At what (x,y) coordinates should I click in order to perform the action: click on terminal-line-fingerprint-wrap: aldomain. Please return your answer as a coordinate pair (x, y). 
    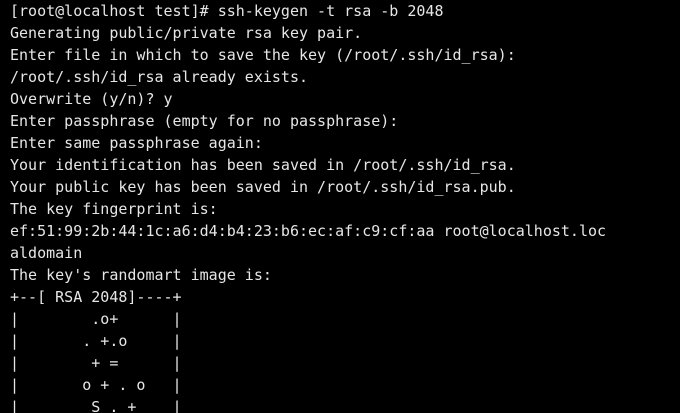
    Looking at the image, I should click on (46, 253).